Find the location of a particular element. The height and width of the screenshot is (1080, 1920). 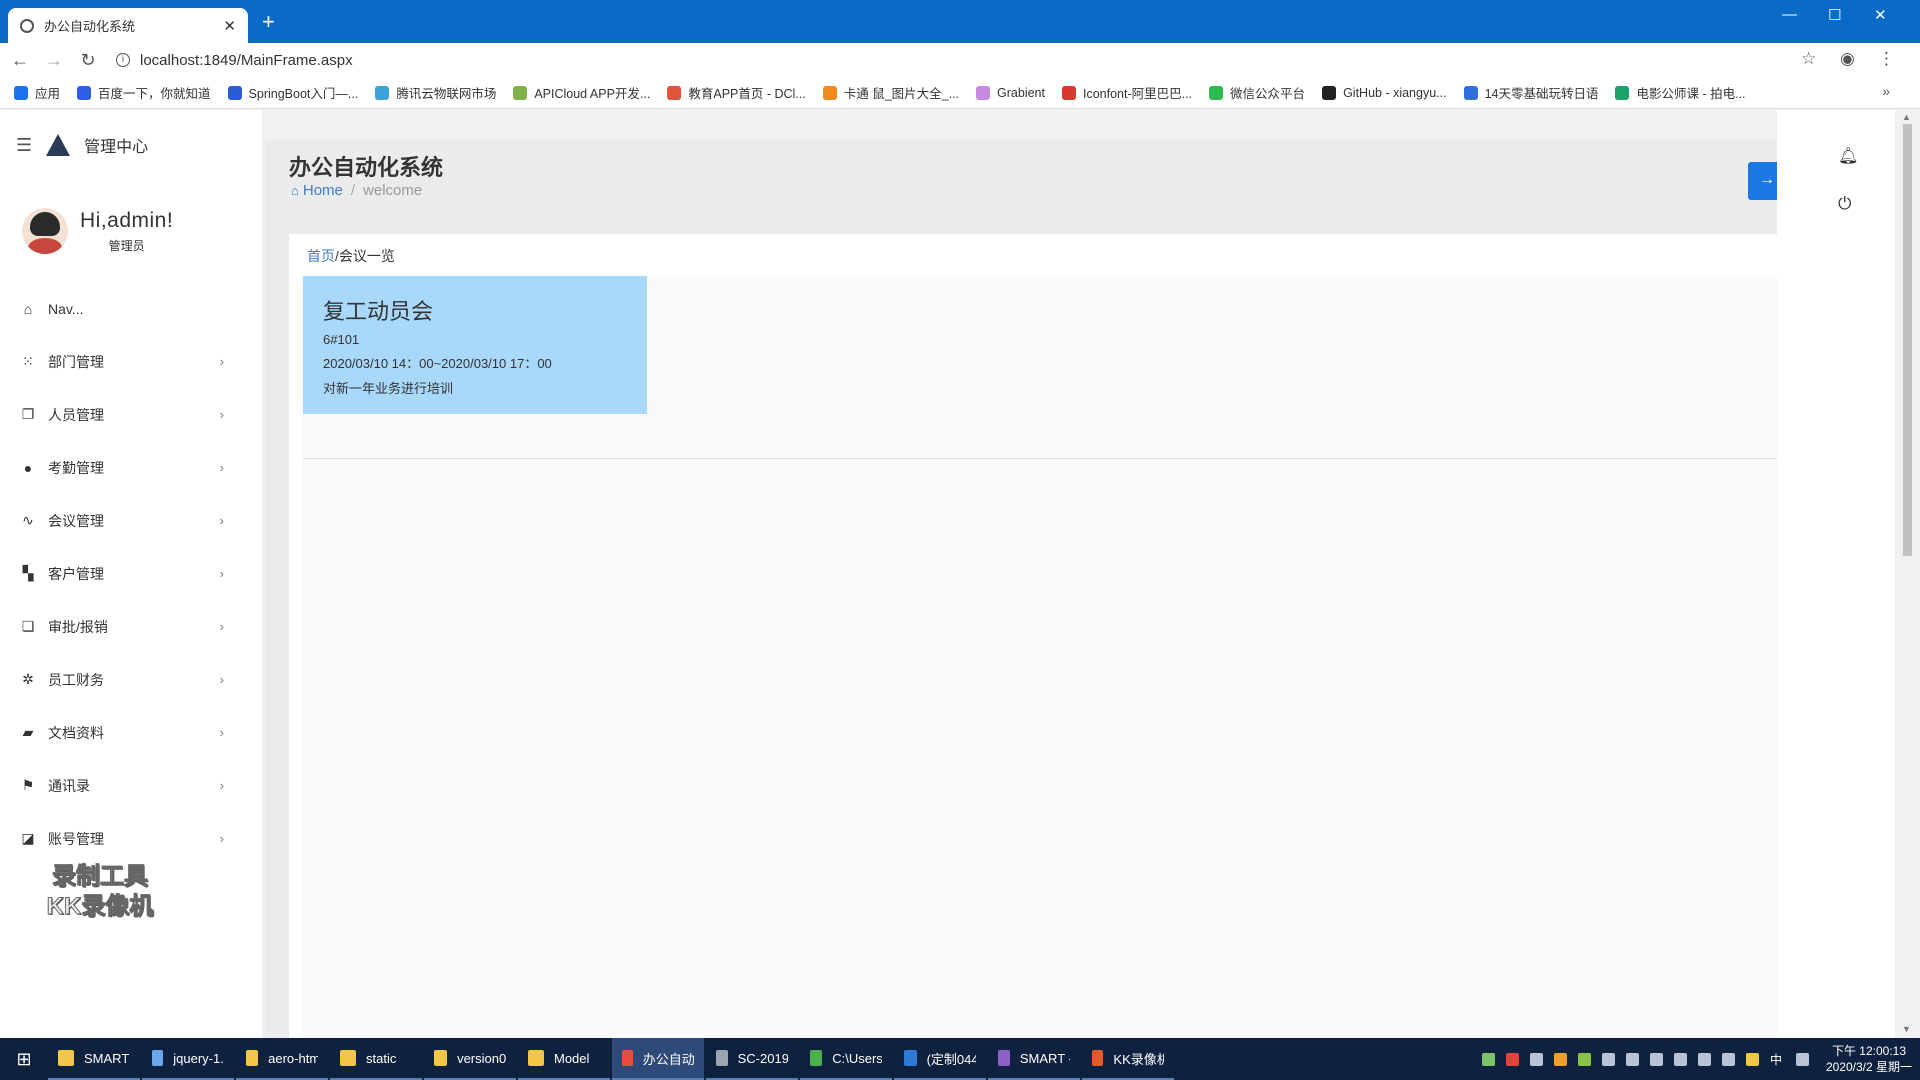

sidebar-item-label: 部门管理 is located at coordinates (76, 361).